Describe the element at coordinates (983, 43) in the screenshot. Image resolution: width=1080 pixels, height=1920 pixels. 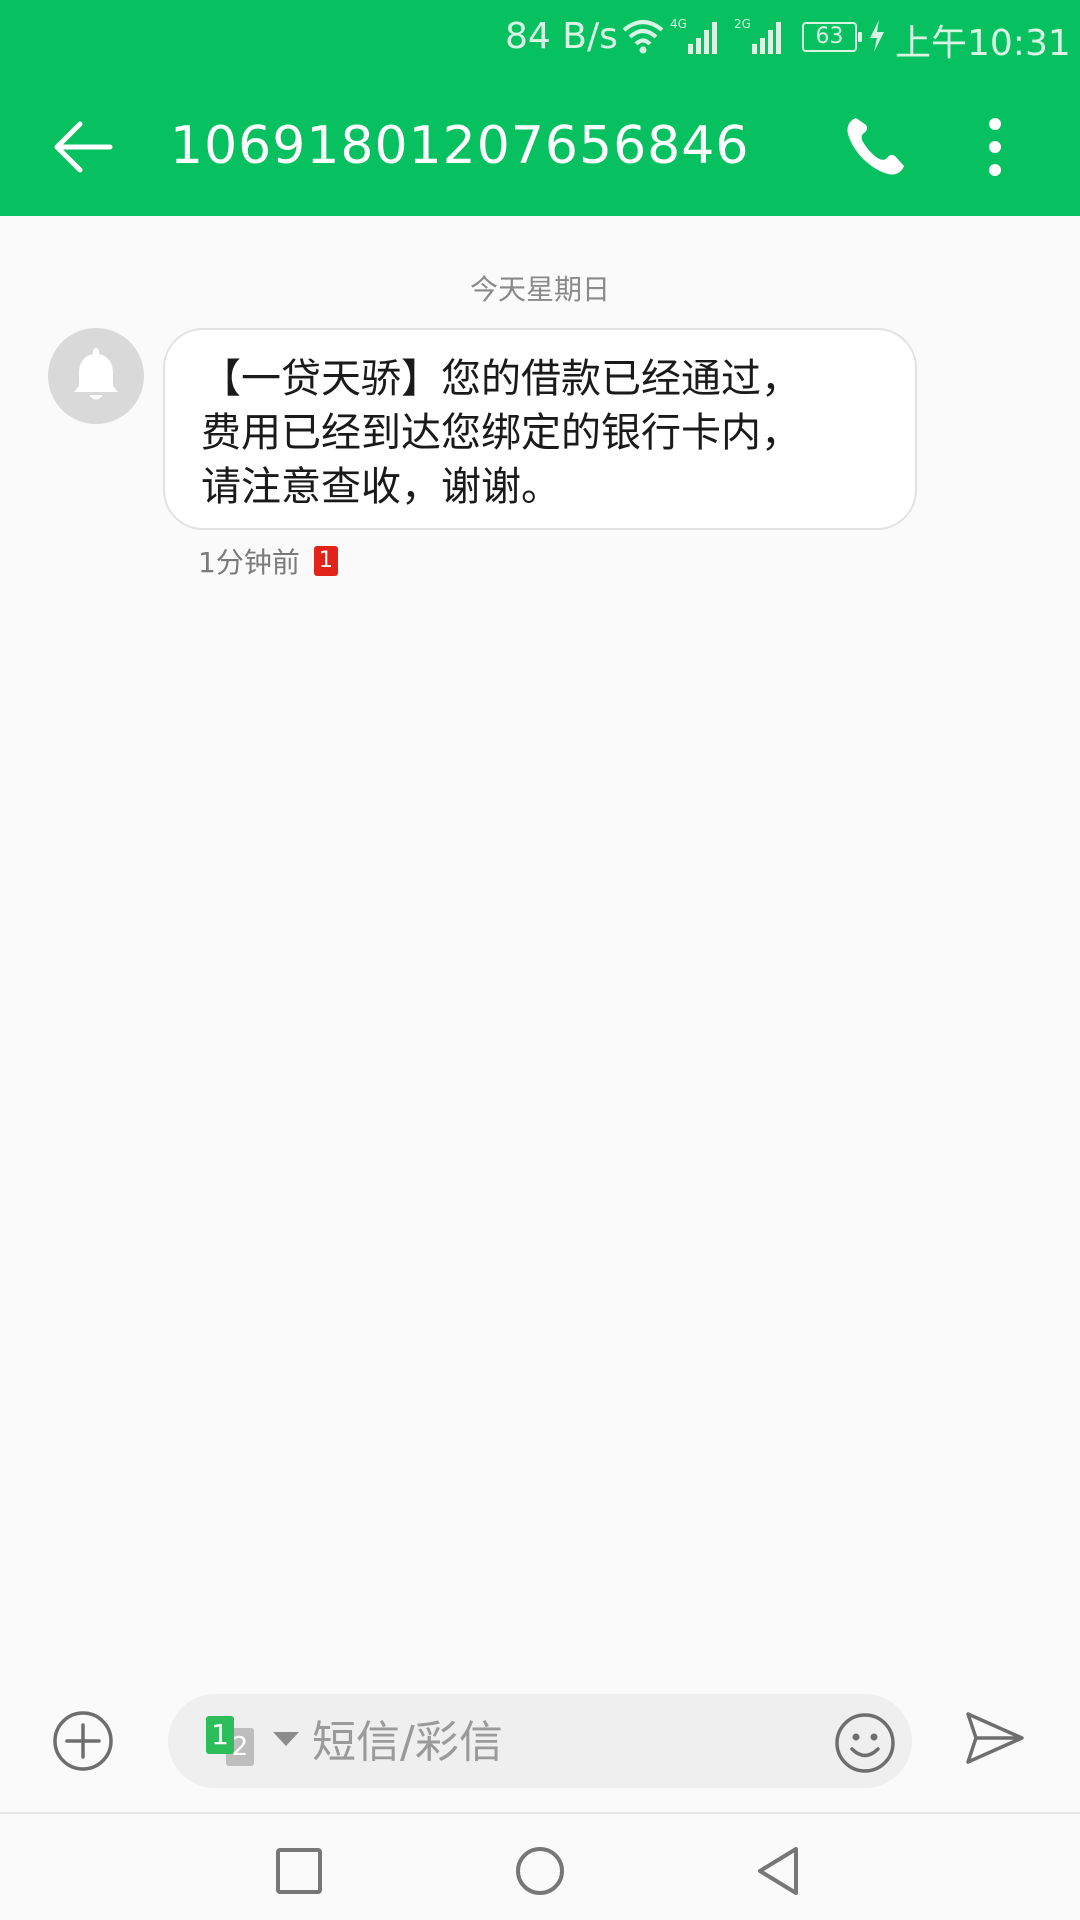
I see `status-time: 上午10:31` at that location.